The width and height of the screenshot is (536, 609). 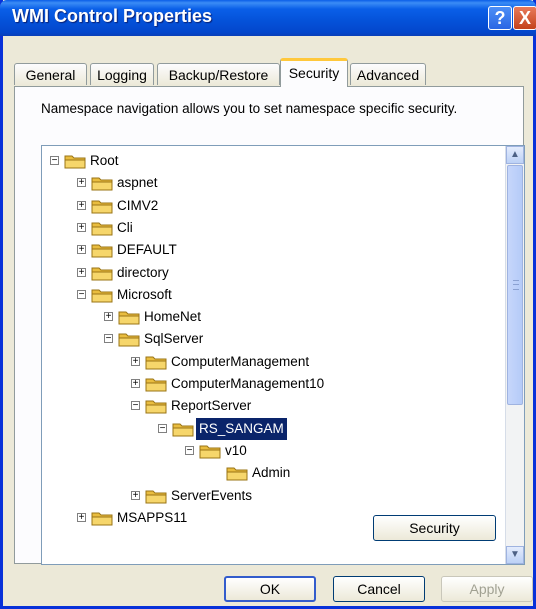 I want to click on cancel-button: Cancel, so click(x=379, y=589).